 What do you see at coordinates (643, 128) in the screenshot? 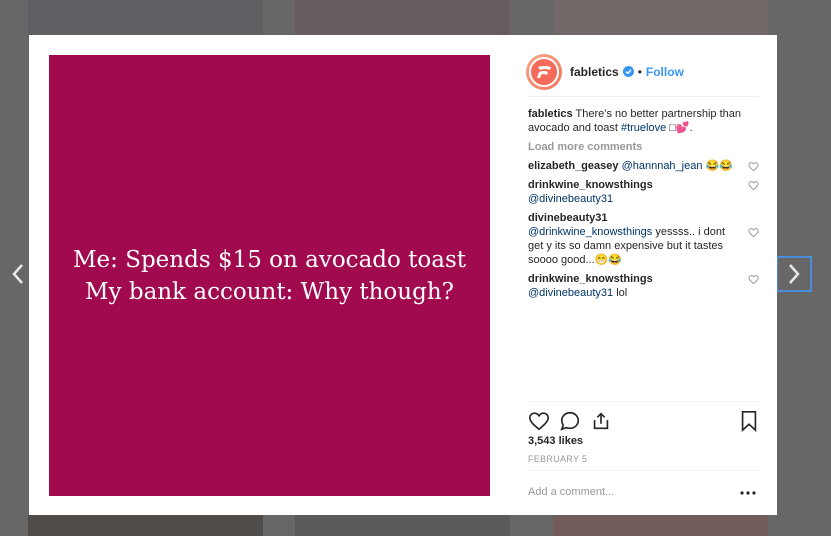
I see `caption-hashtag: #truelove` at bounding box center [643, 128].